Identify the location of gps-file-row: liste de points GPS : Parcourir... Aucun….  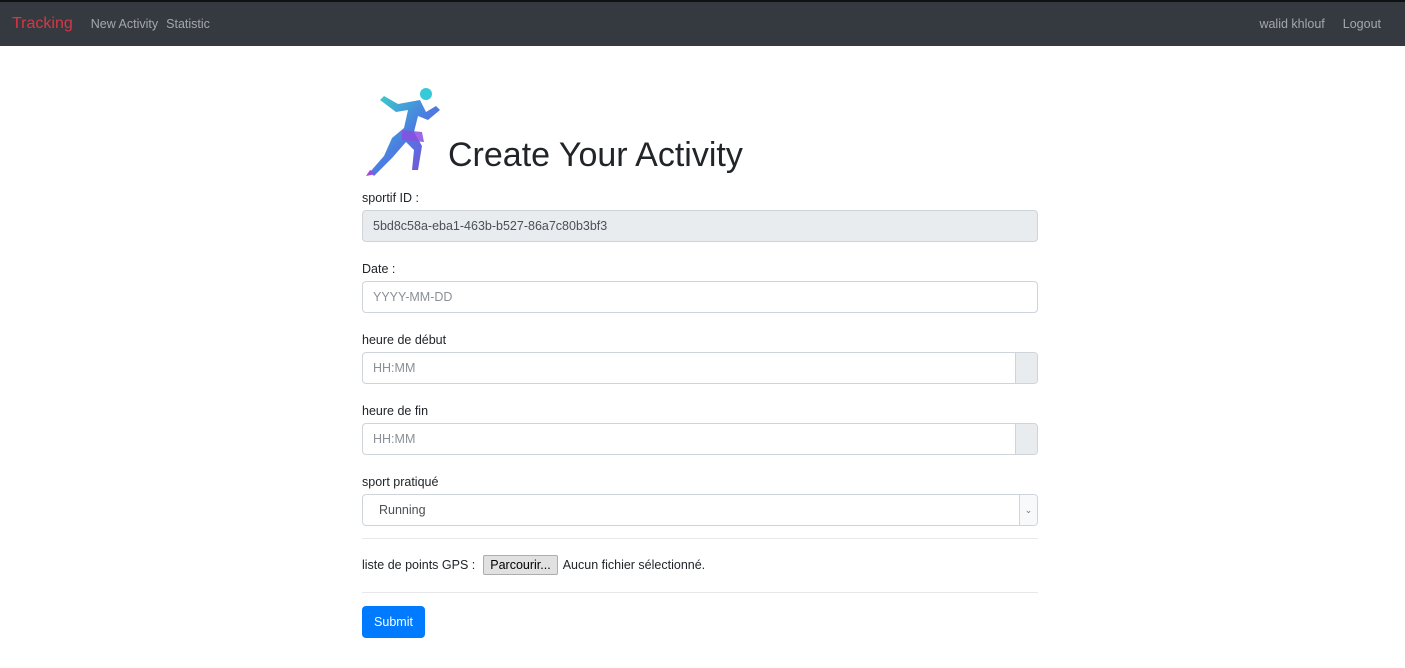
(533, 565).